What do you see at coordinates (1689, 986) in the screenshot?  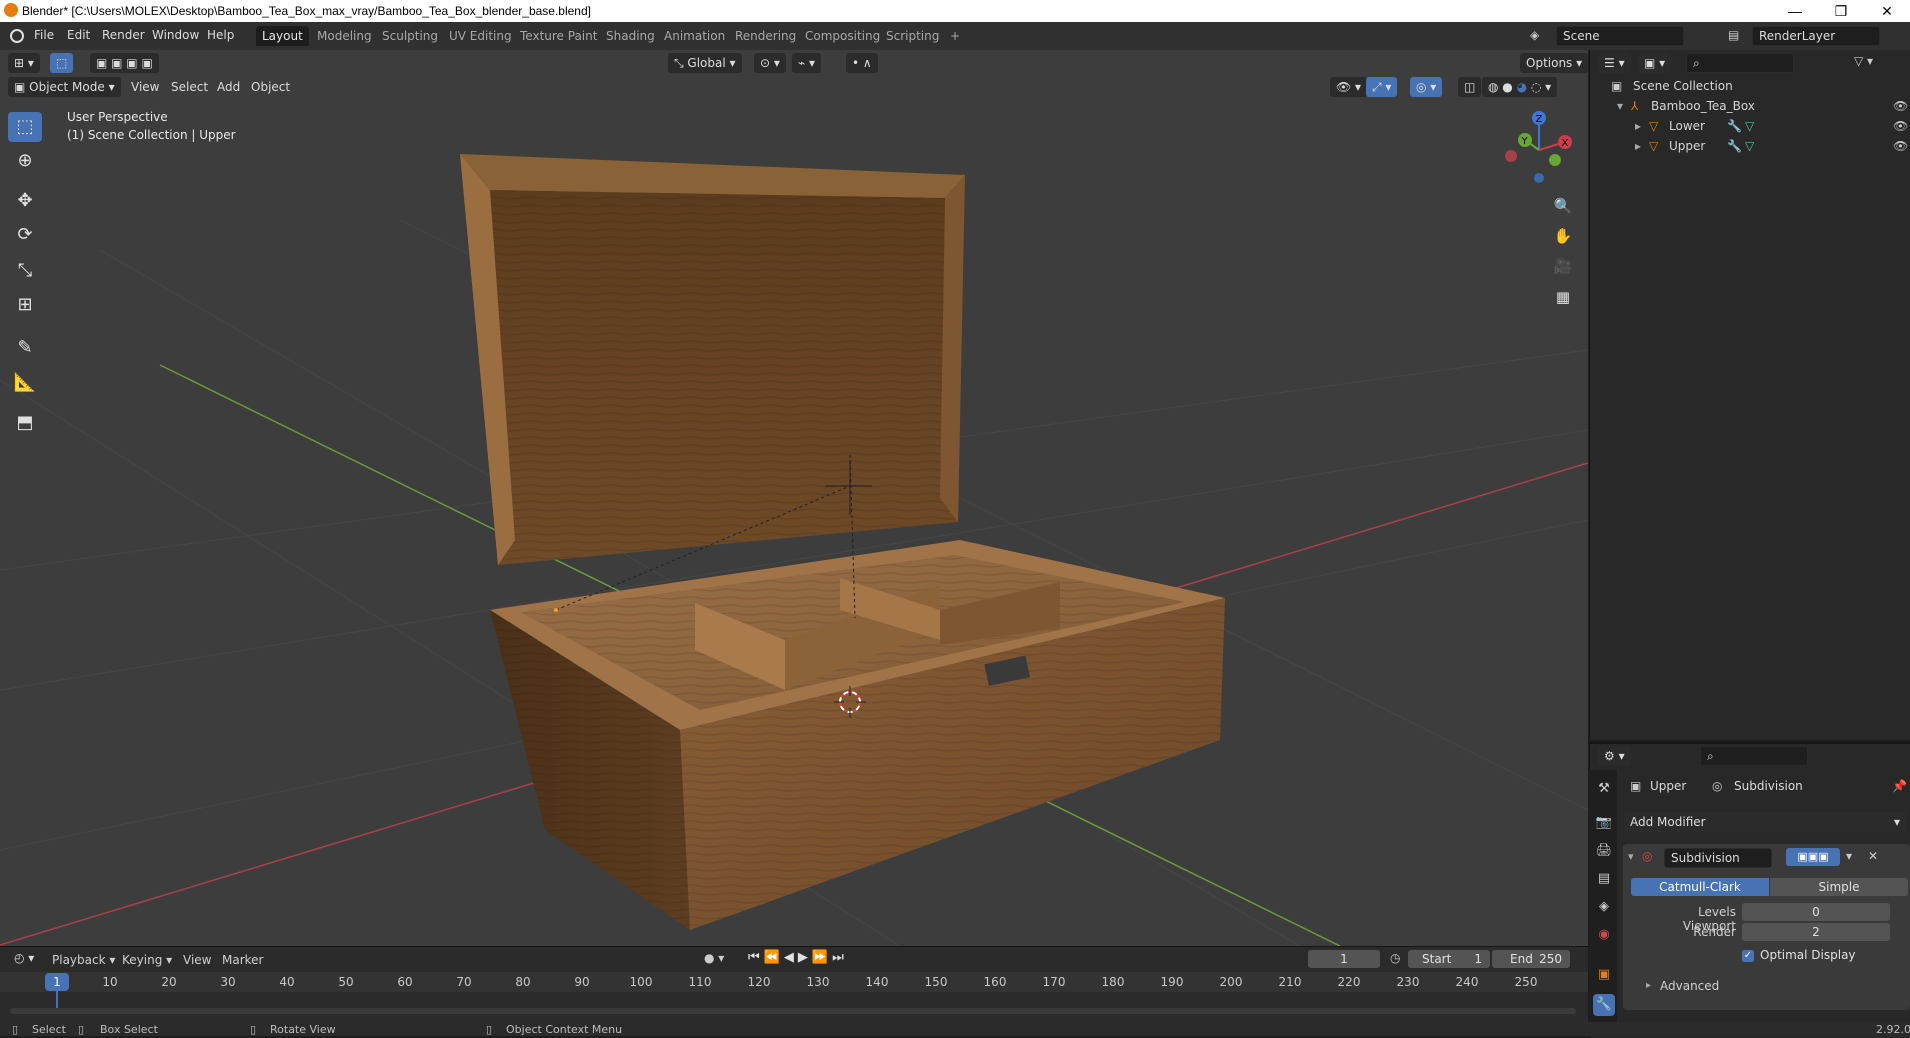 I see `advanced-section-label: Advanced` at bounding box center [1689, 986].